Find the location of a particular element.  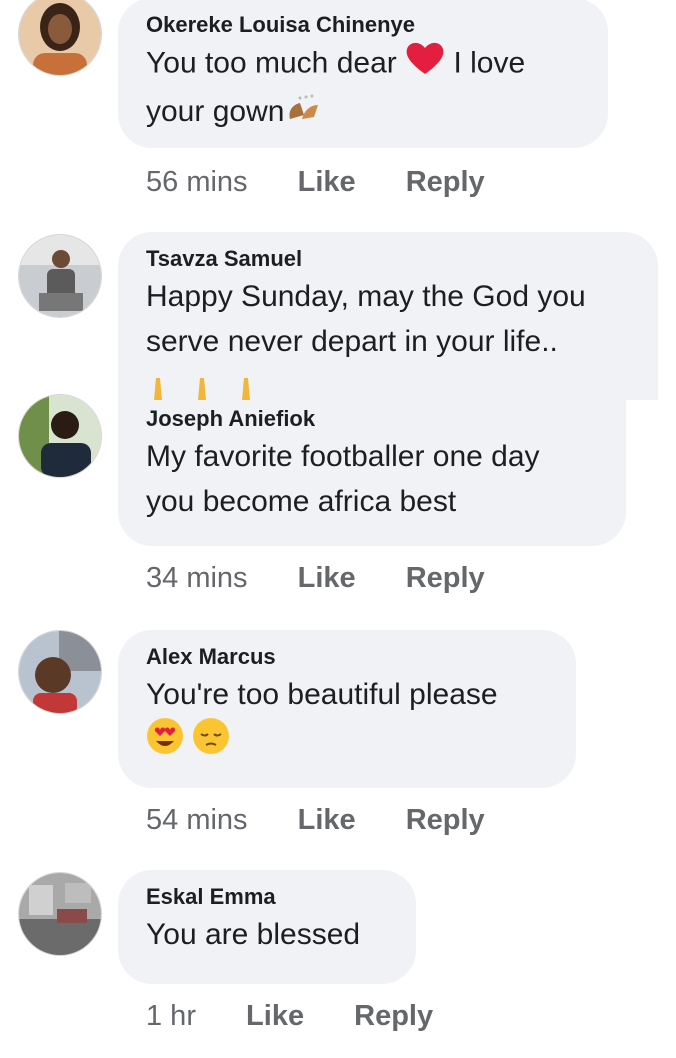

heart-eyes-icon is located at coordinates (165, 742).